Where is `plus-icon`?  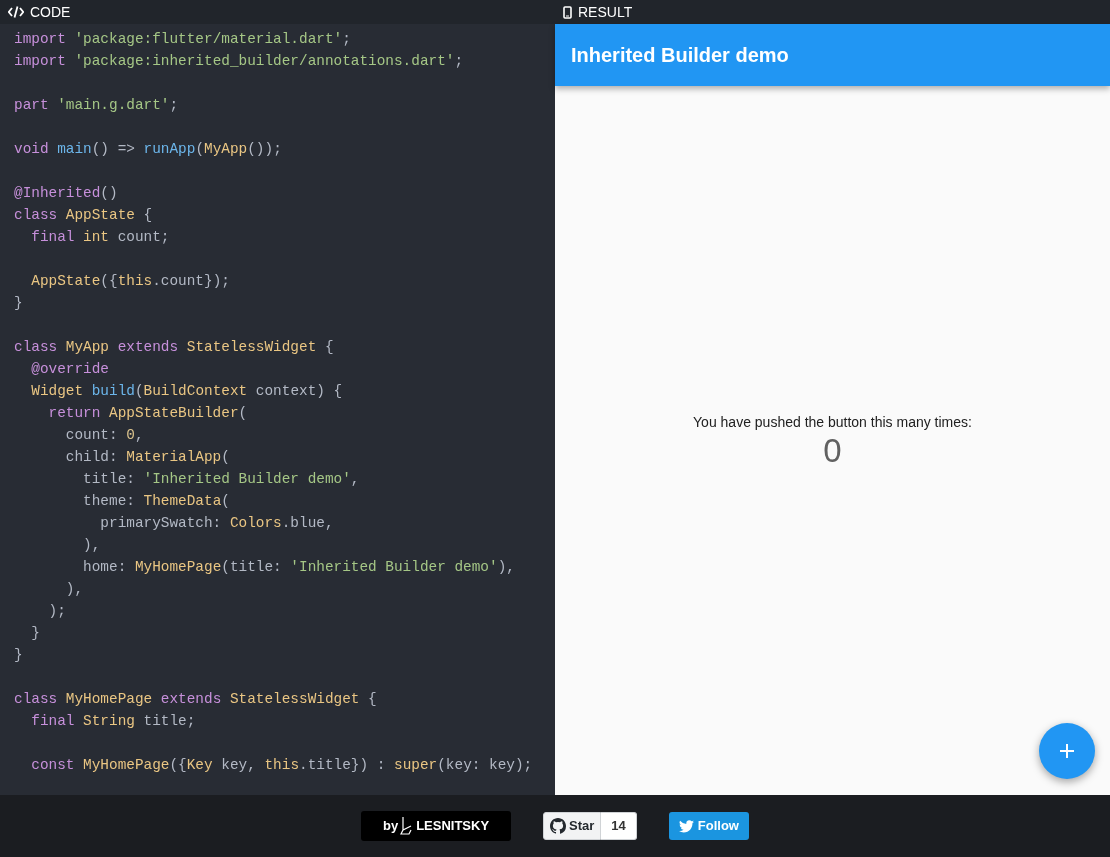
plus-icon is located at coordinates (1067, 751).